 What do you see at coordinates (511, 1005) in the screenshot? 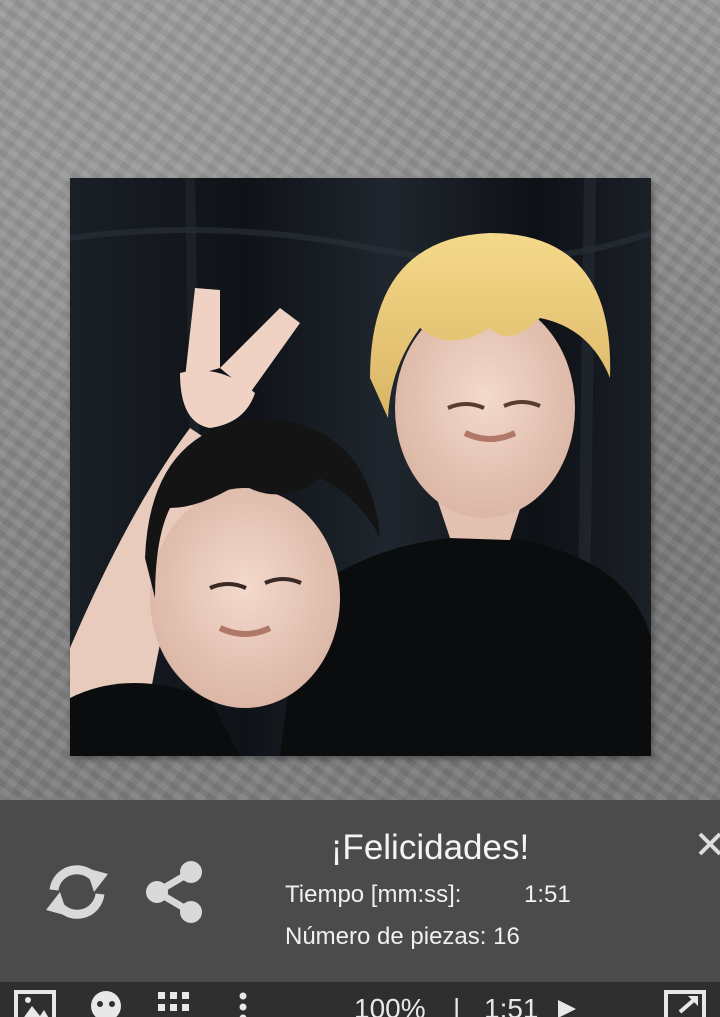
I see `toolbar-timer: 1:51` at bounding box center [511, 1005].